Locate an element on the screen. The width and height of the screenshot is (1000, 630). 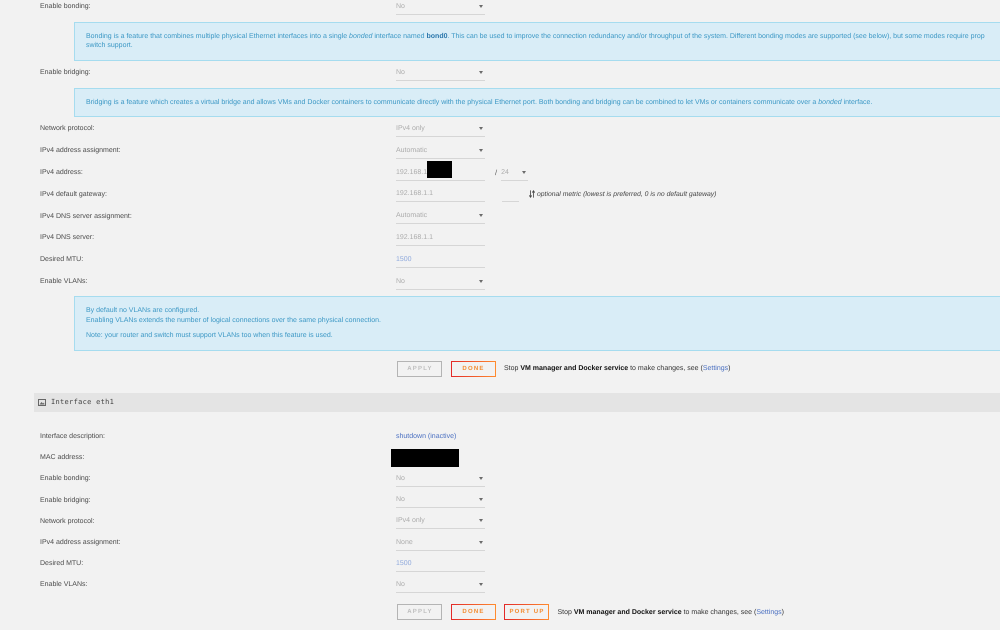
sort-arrows-icon is located at coordinates (532, 194).